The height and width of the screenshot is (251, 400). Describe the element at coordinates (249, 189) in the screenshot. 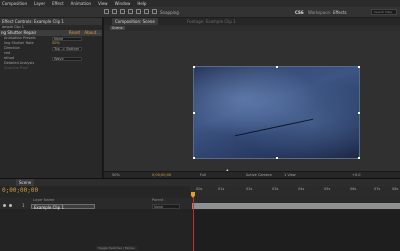

I see `ruler-tick: 02s` at that location.